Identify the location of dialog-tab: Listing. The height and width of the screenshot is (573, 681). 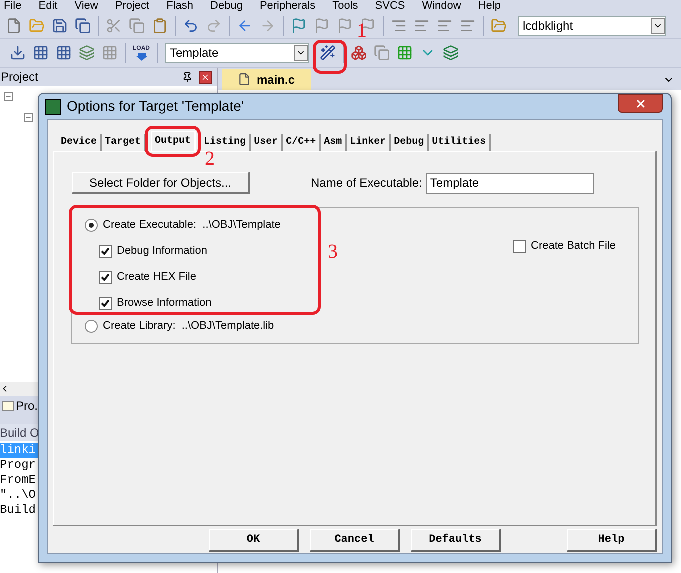
(226, 142).